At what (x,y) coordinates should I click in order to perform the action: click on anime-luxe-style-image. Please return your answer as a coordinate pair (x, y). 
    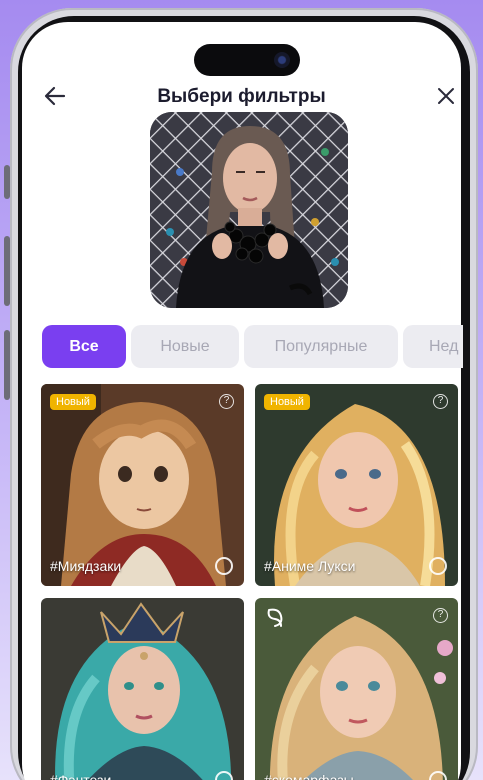
    Looking at the image, I should click on (356, 485).